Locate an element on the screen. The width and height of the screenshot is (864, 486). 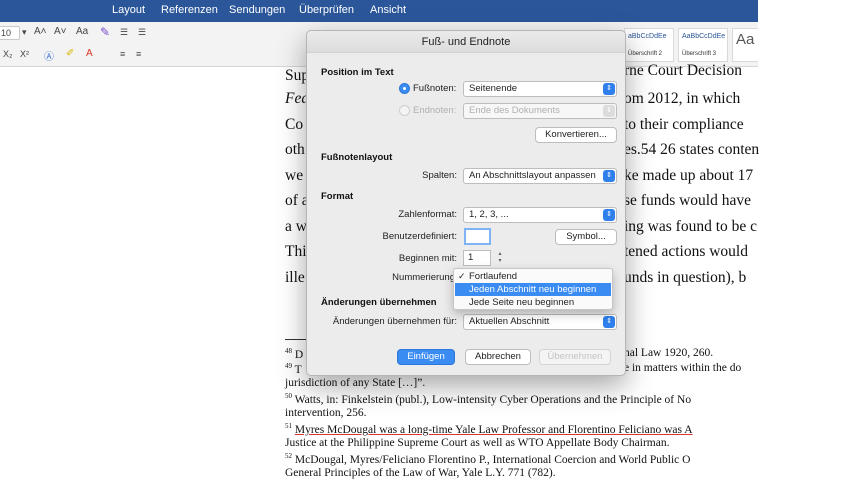
body-left-fragment: ille is located at coordinates (295, 277).